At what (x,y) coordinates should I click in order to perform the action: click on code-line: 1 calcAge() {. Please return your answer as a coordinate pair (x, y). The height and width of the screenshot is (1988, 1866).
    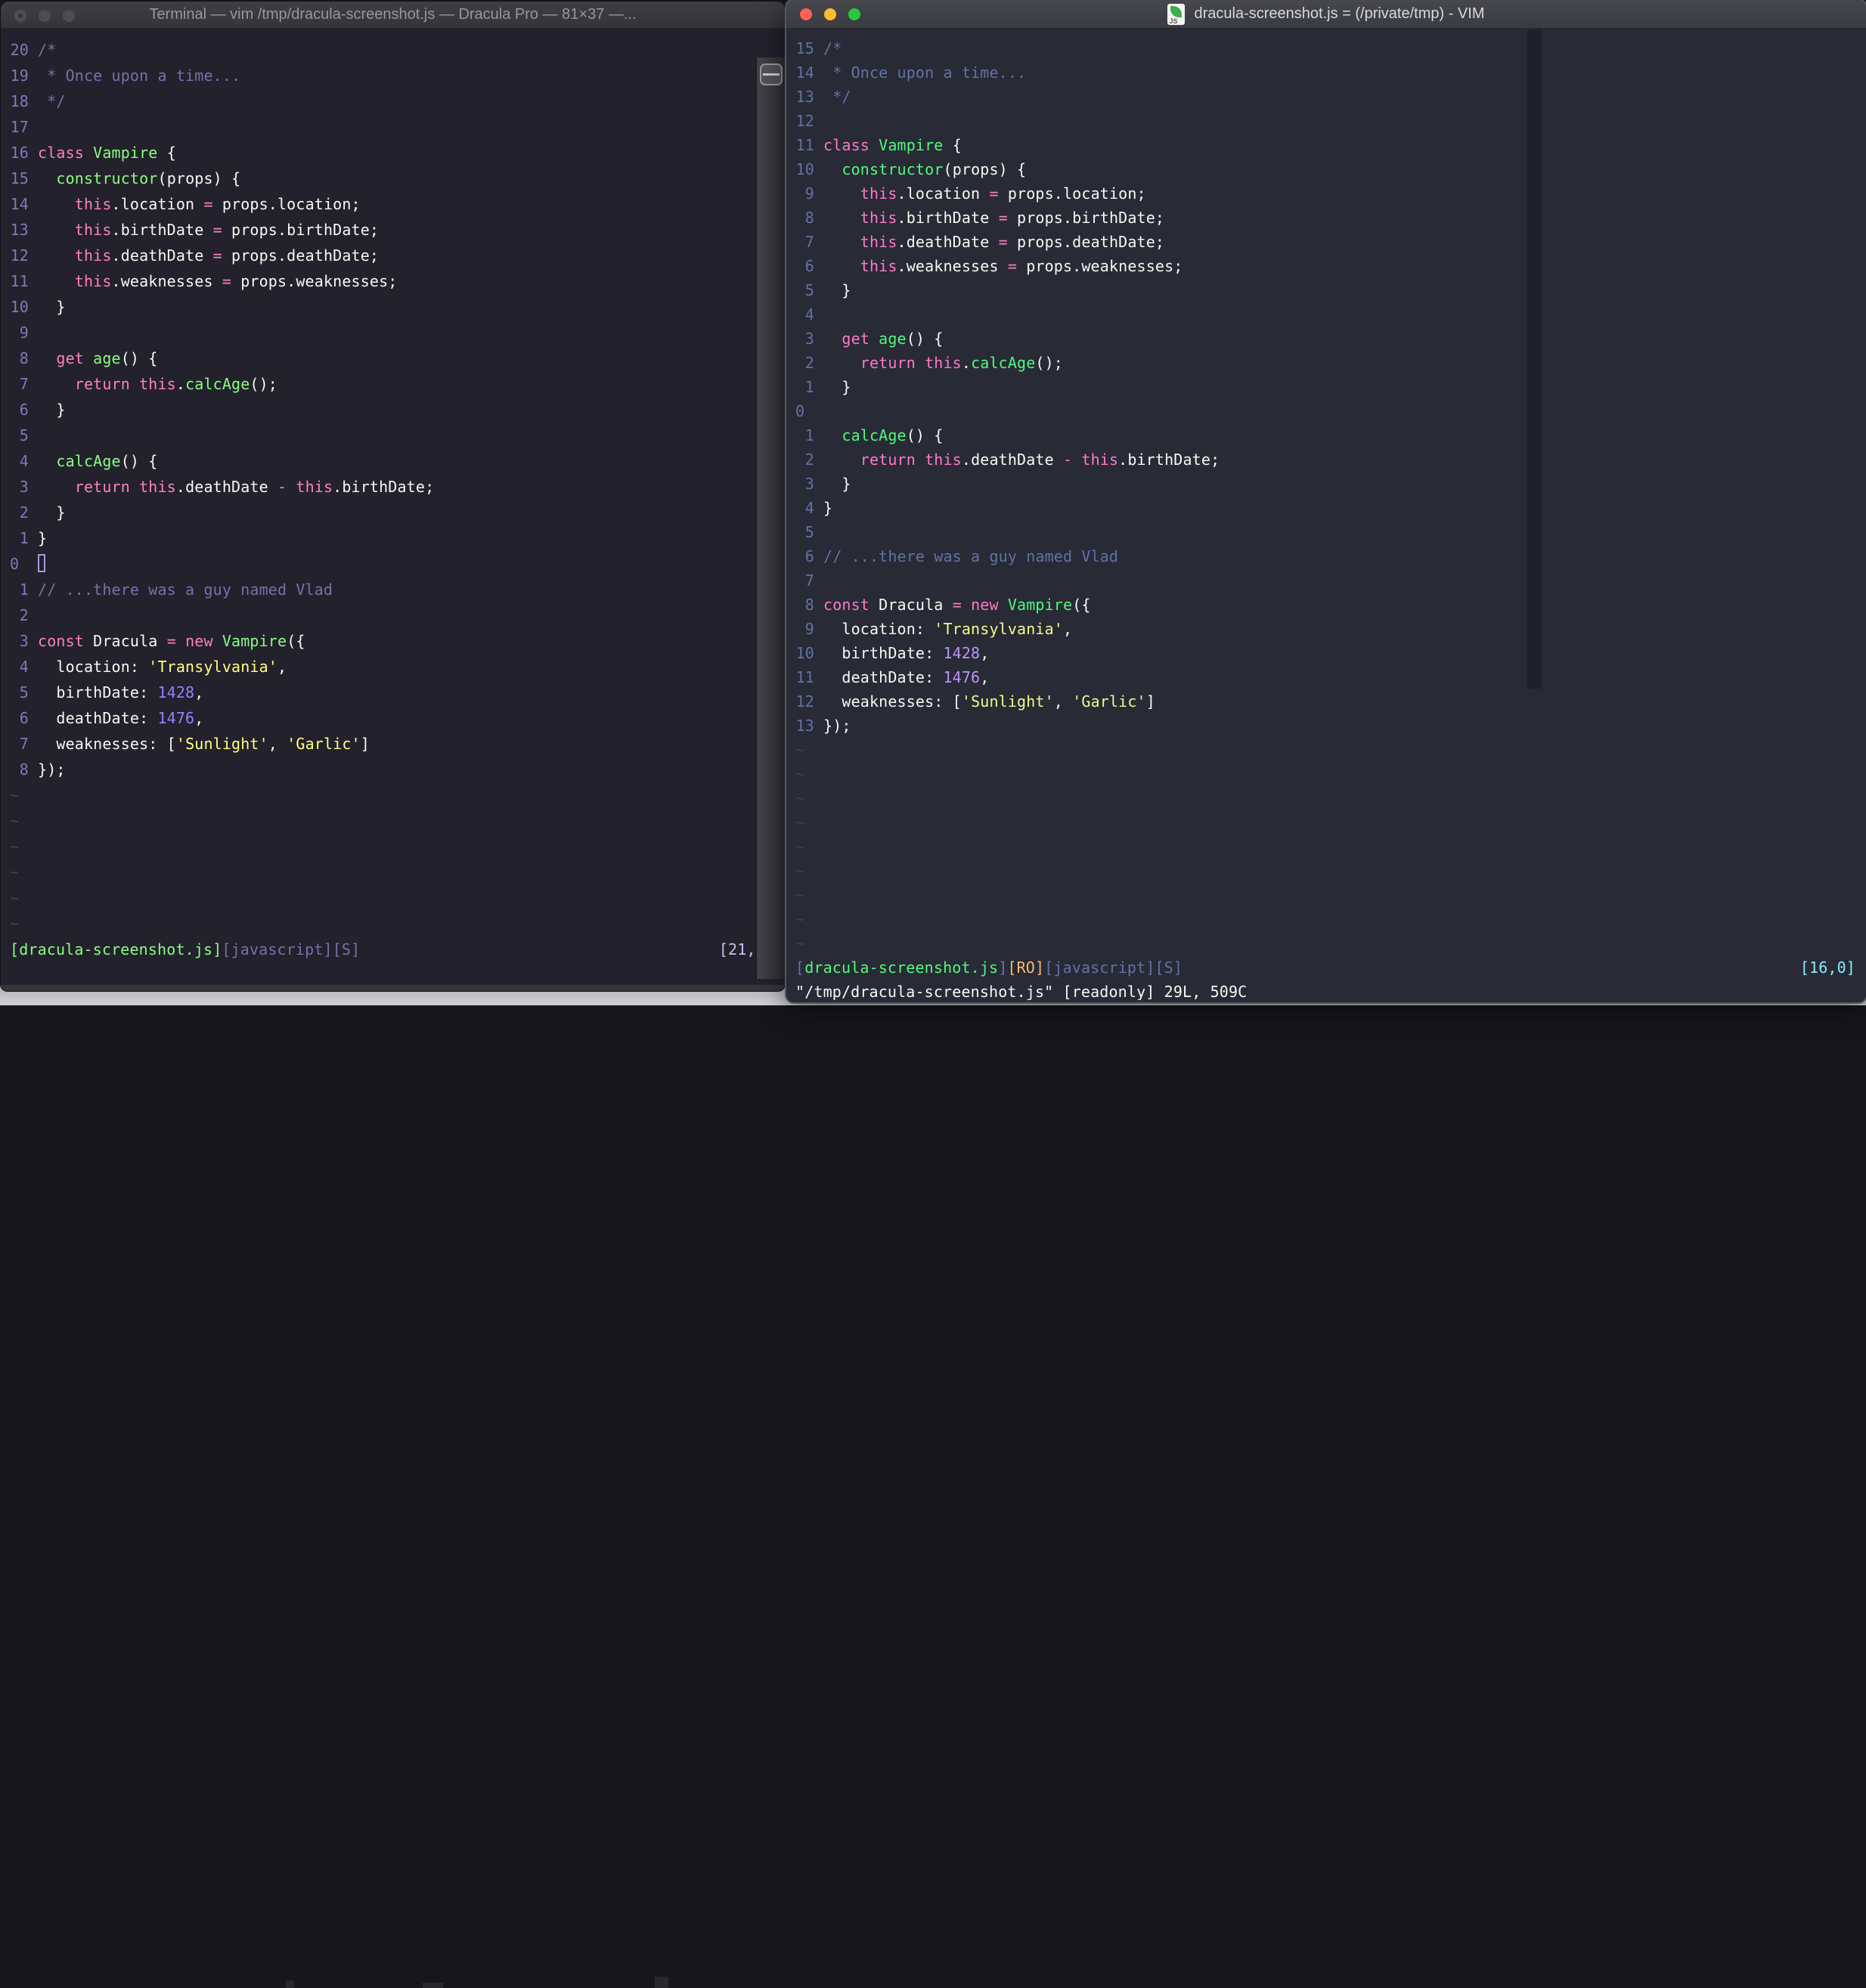
    Looking at the image, I should click on (1330, 435).